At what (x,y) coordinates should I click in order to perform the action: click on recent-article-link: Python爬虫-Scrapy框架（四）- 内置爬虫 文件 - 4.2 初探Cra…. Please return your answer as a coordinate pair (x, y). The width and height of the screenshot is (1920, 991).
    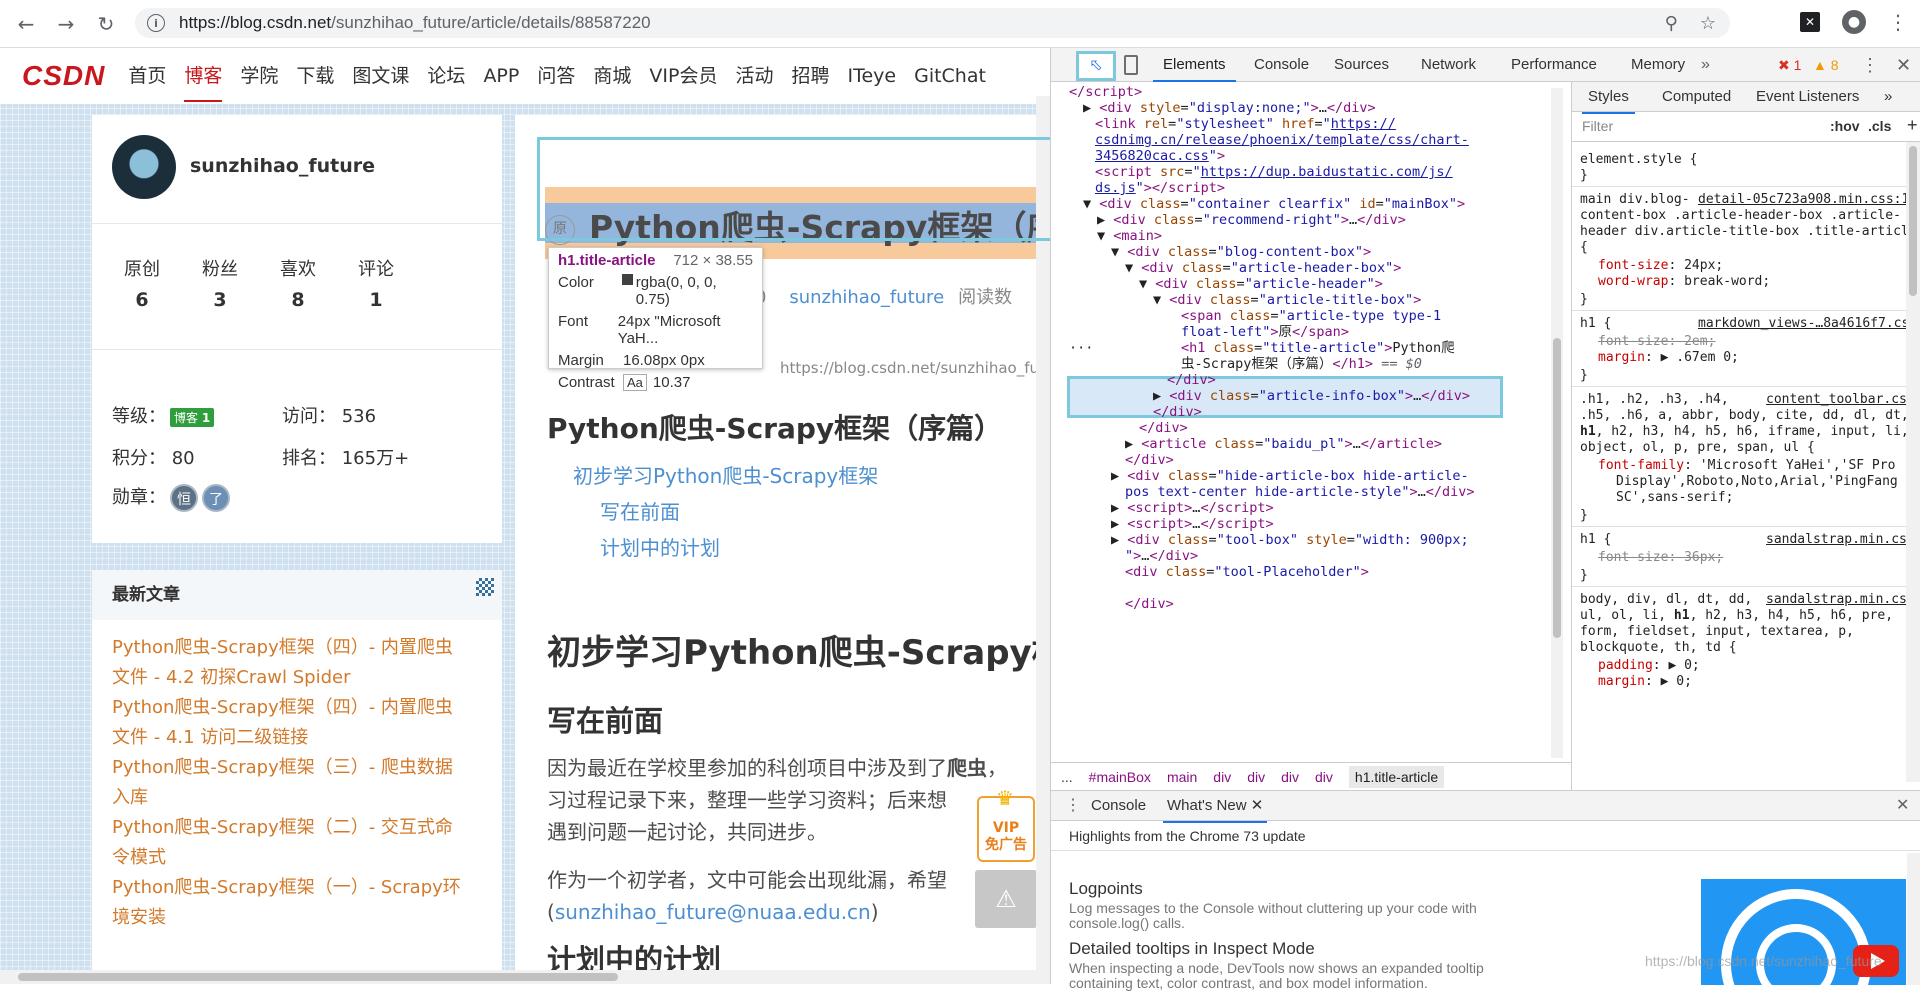
    Looking at the image, I should click on (302, 663).